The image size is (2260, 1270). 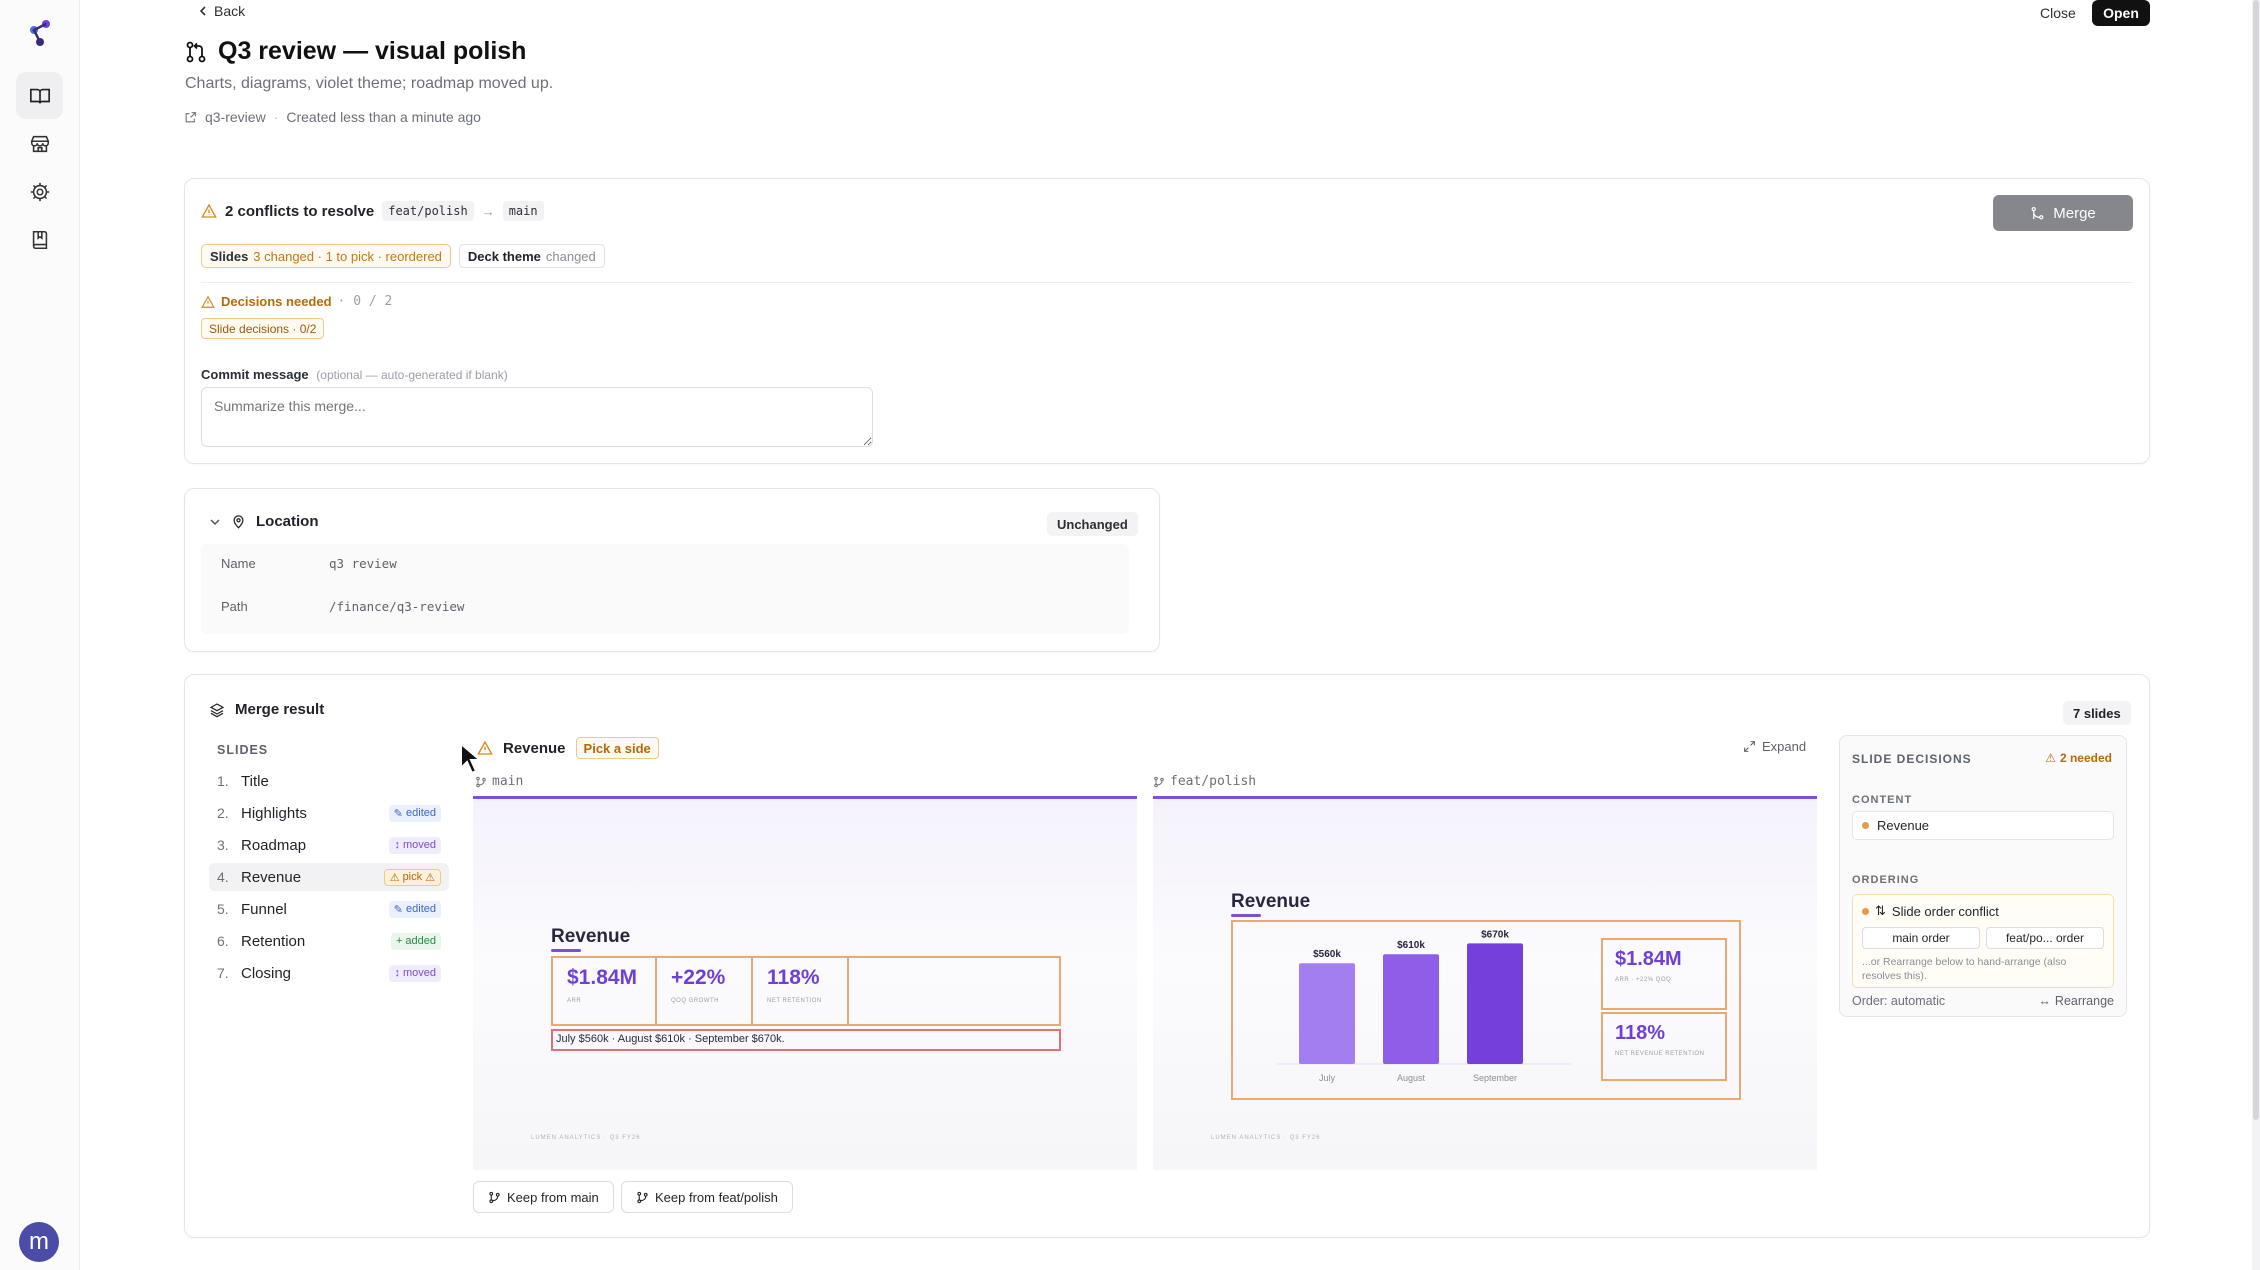 I want to click on merge-label: Merge, so click(x=2074, y=213).